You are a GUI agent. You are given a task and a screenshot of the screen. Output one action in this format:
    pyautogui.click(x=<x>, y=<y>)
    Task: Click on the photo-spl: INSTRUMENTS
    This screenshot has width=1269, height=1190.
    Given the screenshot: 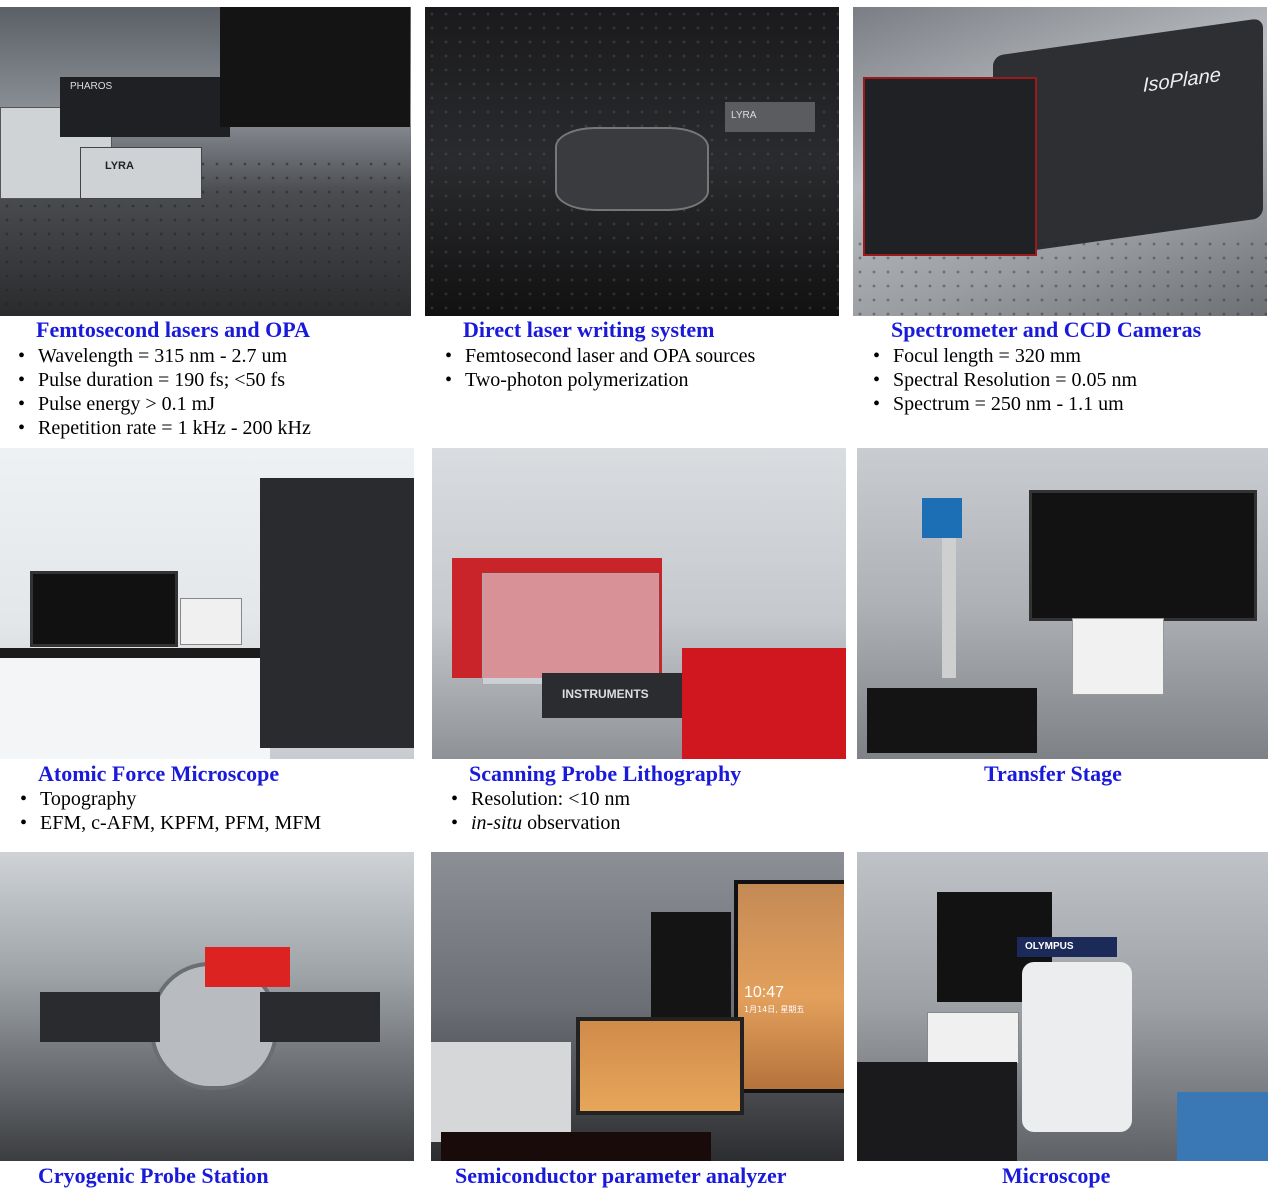 What is the action you would take?
    pyautogui.click(x=639, y=603)
    